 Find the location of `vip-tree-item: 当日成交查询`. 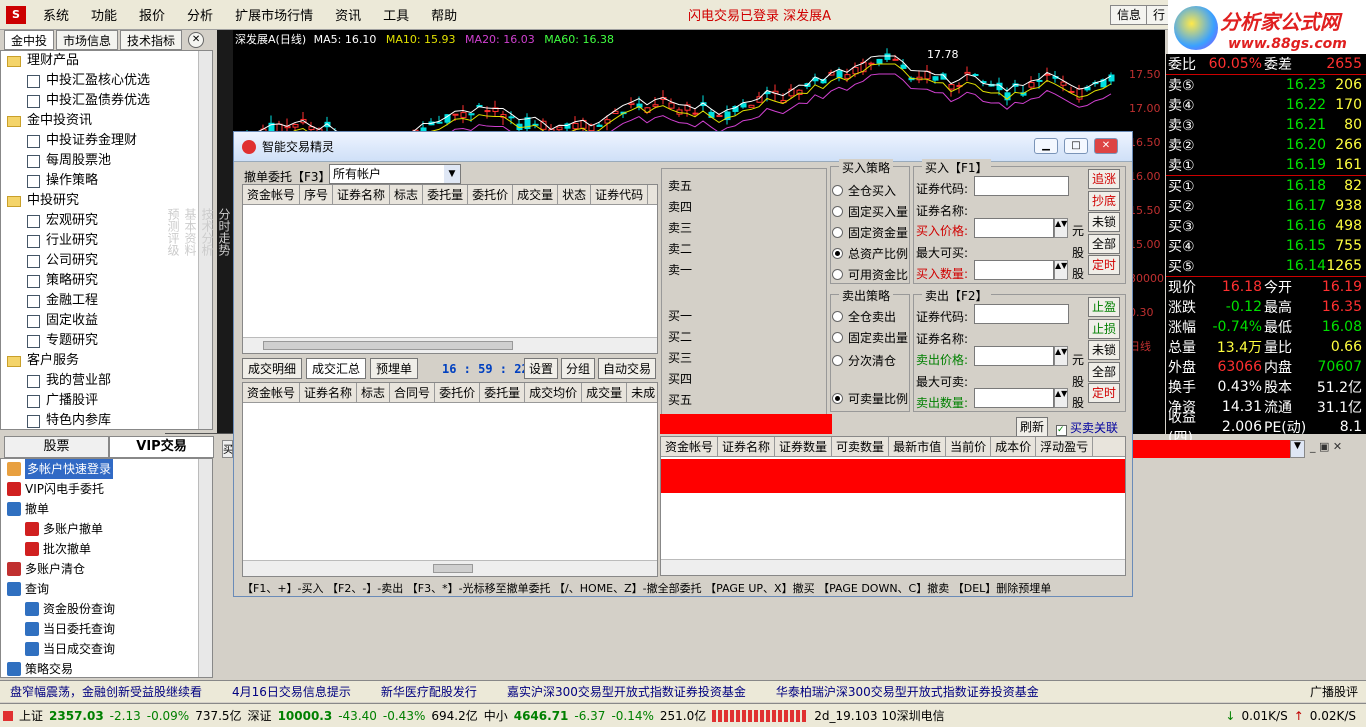

vip-tree-item: 当日成交查询 is located at coordinates (106, 649).